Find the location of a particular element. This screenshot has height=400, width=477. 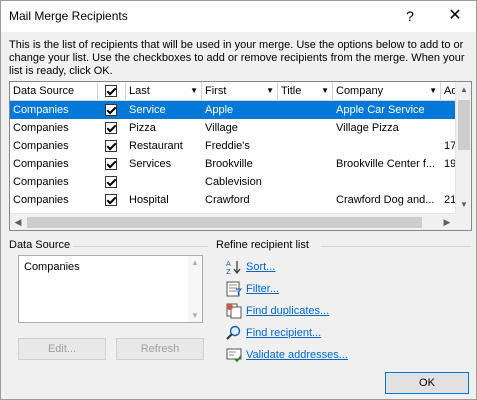

find-duplicates-icon is located at coordinates (234, 311).